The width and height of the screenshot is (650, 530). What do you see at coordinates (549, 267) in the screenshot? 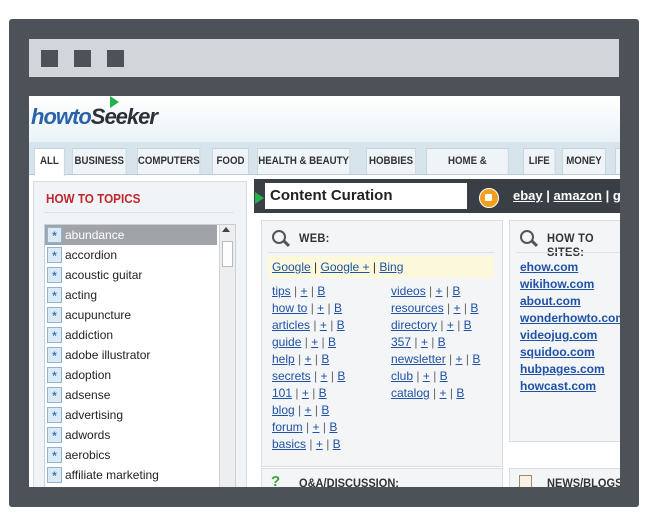
I see `site-link: ehow.com` at bounding box center [549, 267].